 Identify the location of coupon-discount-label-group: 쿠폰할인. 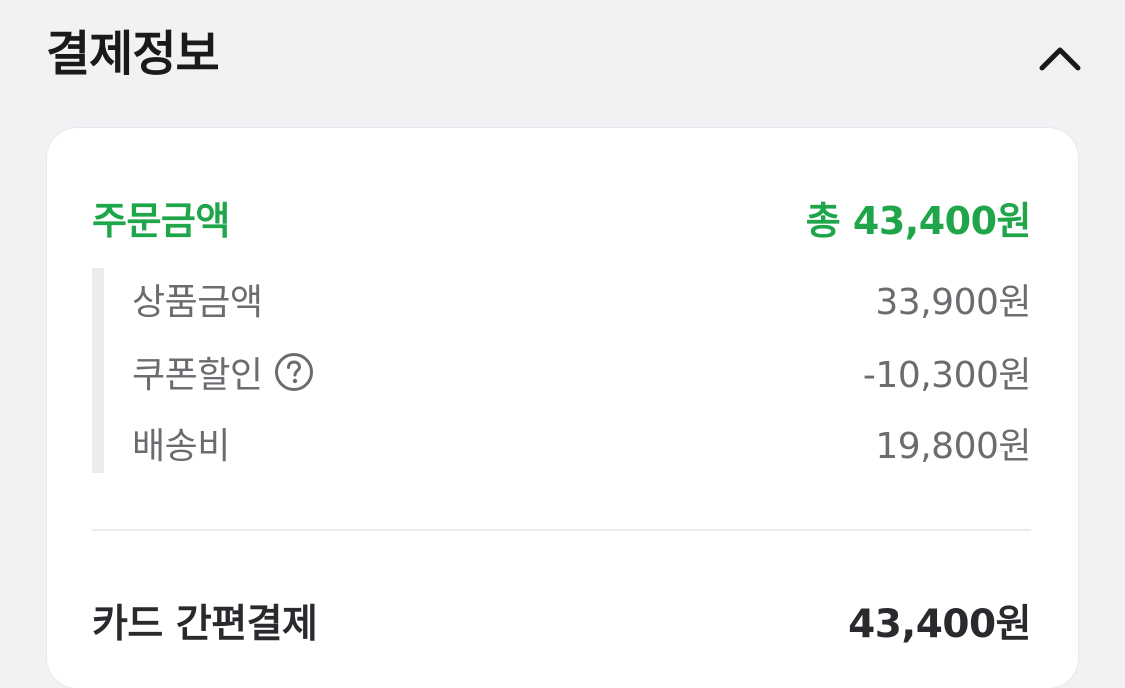
(223, 372).